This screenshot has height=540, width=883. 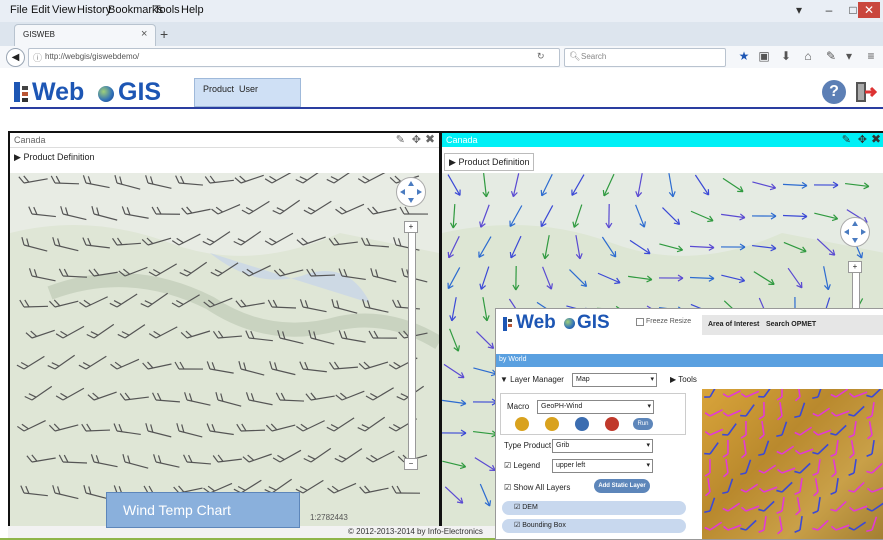 I want to click on macro-select-value: GeoPH-Wind, so click(x=561, y=406).